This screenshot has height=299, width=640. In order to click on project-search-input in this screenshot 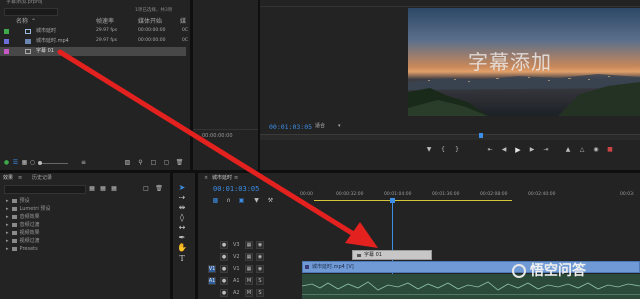, I will do `click(31, 12)`.